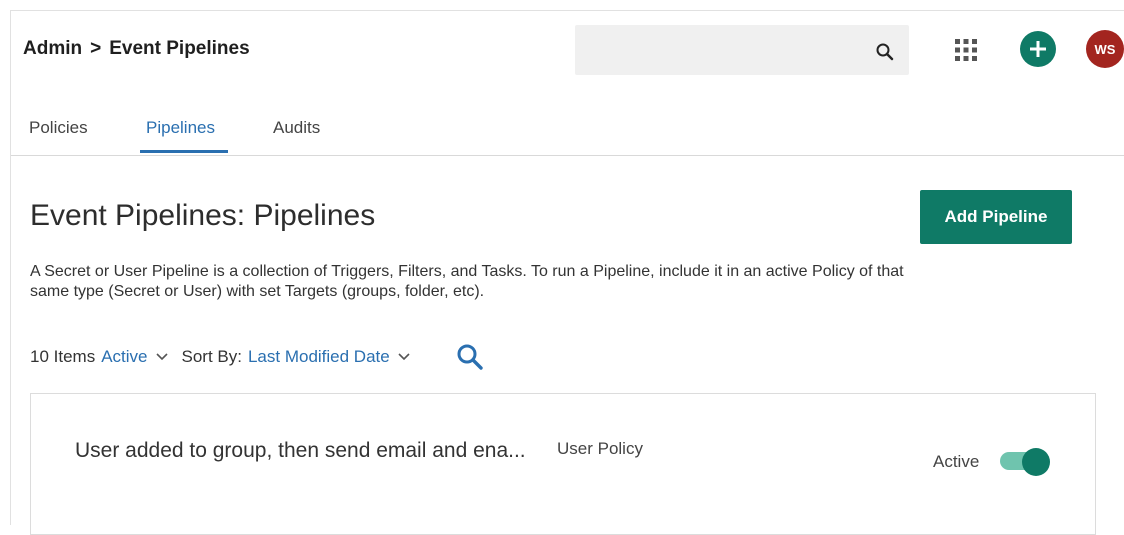  I want to click on top-header: Admin > Event Pipelines WS, so click(567, 50).